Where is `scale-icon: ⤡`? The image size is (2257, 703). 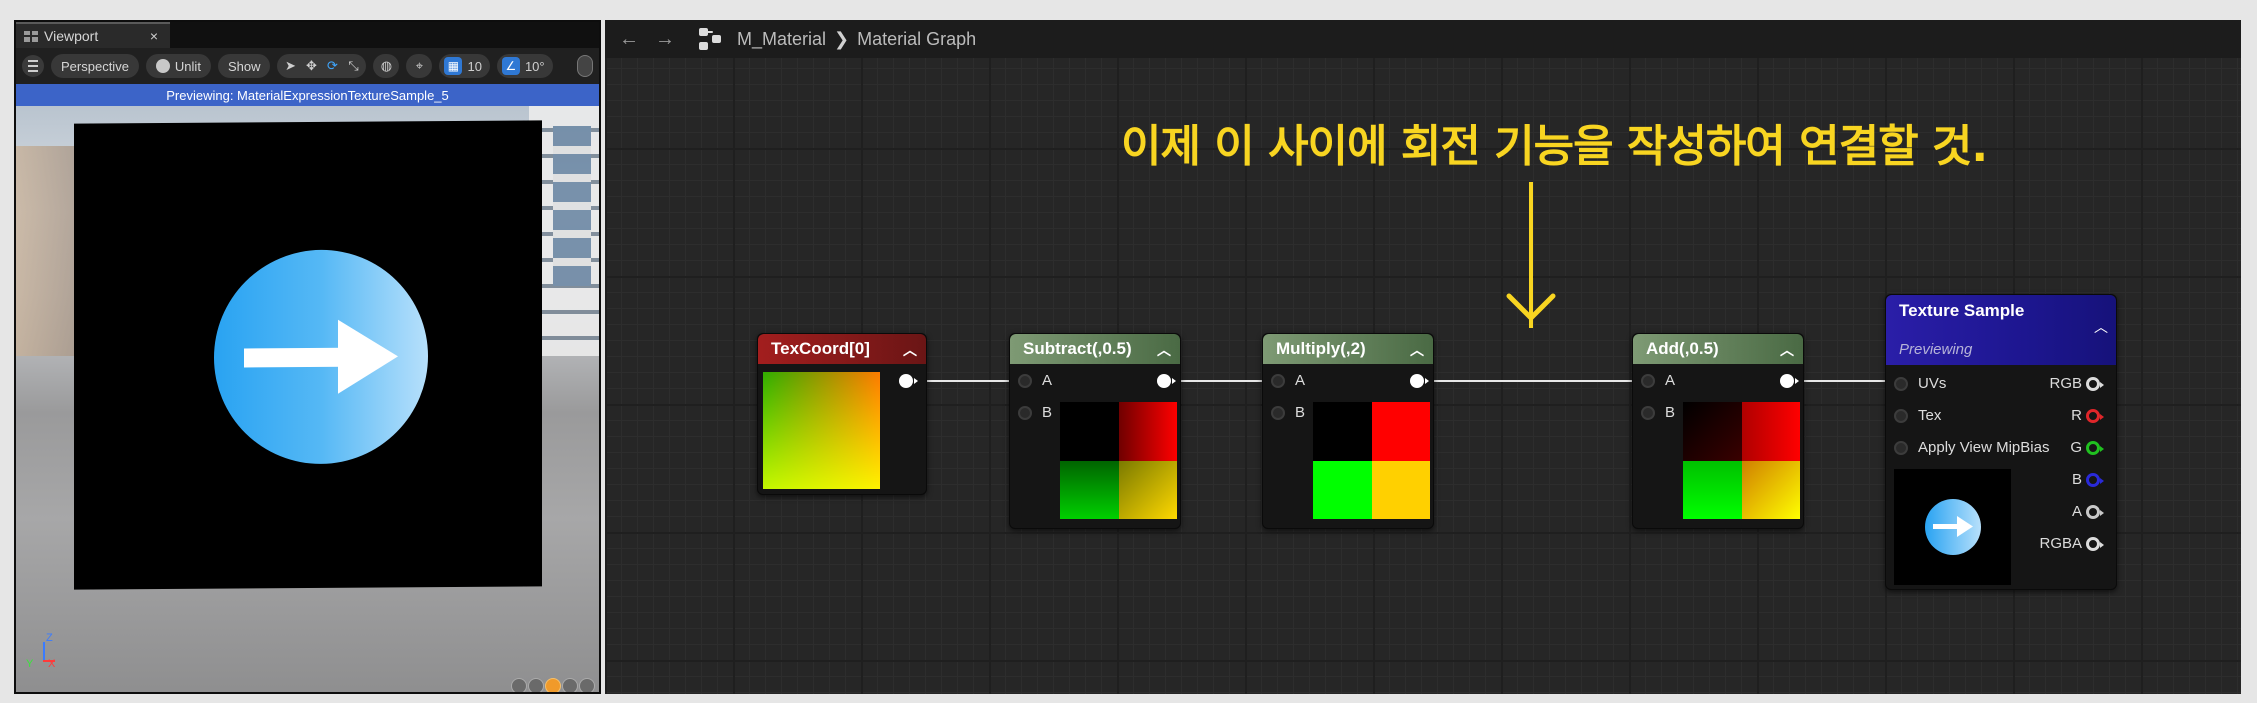 scale-icon: ⤡ is located at coordinates (353, 66).